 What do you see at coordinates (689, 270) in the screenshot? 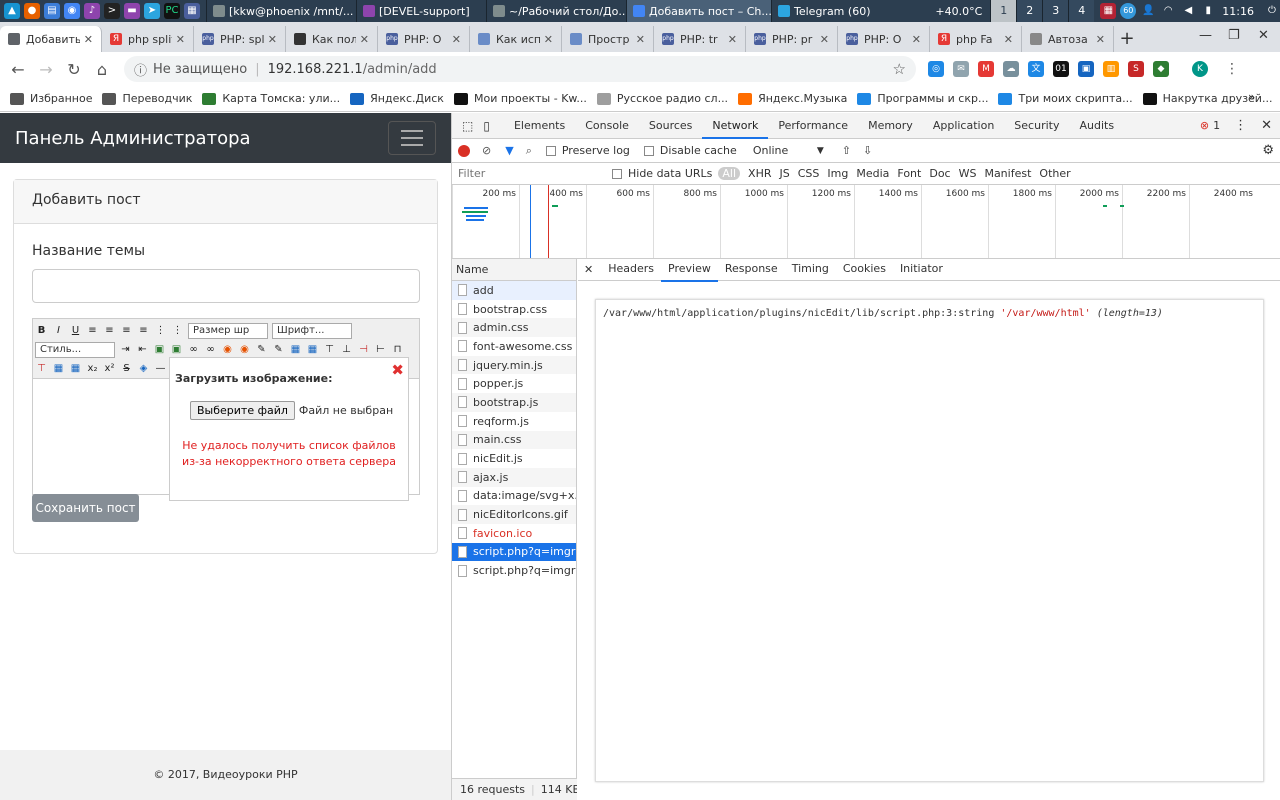
I see `detail-tab-preview: Preview` at bounding box center [689, 270].